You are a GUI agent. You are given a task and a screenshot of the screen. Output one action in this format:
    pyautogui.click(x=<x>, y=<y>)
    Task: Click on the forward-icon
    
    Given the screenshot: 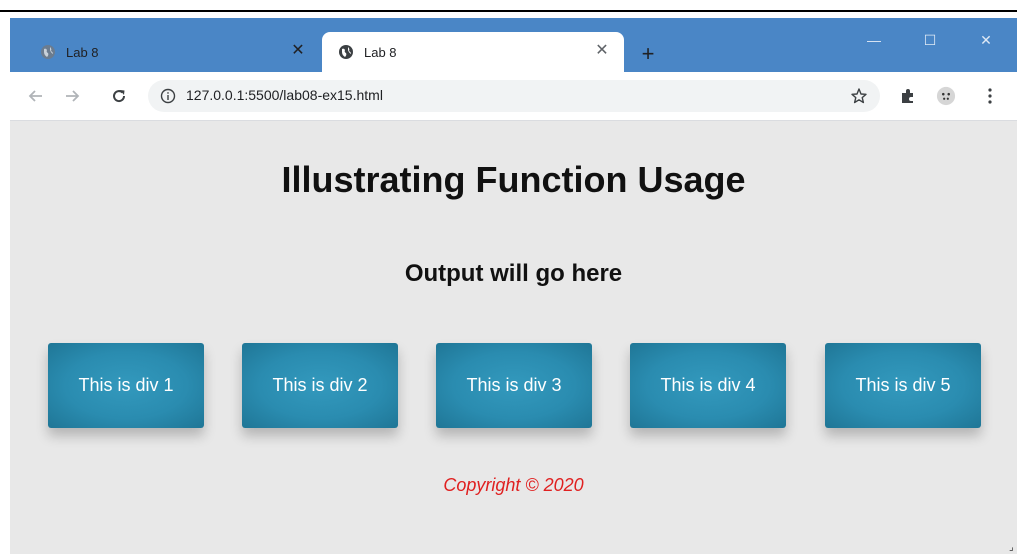 What is the action you would take?
    pyautogui.click(x=72, y=96)
    